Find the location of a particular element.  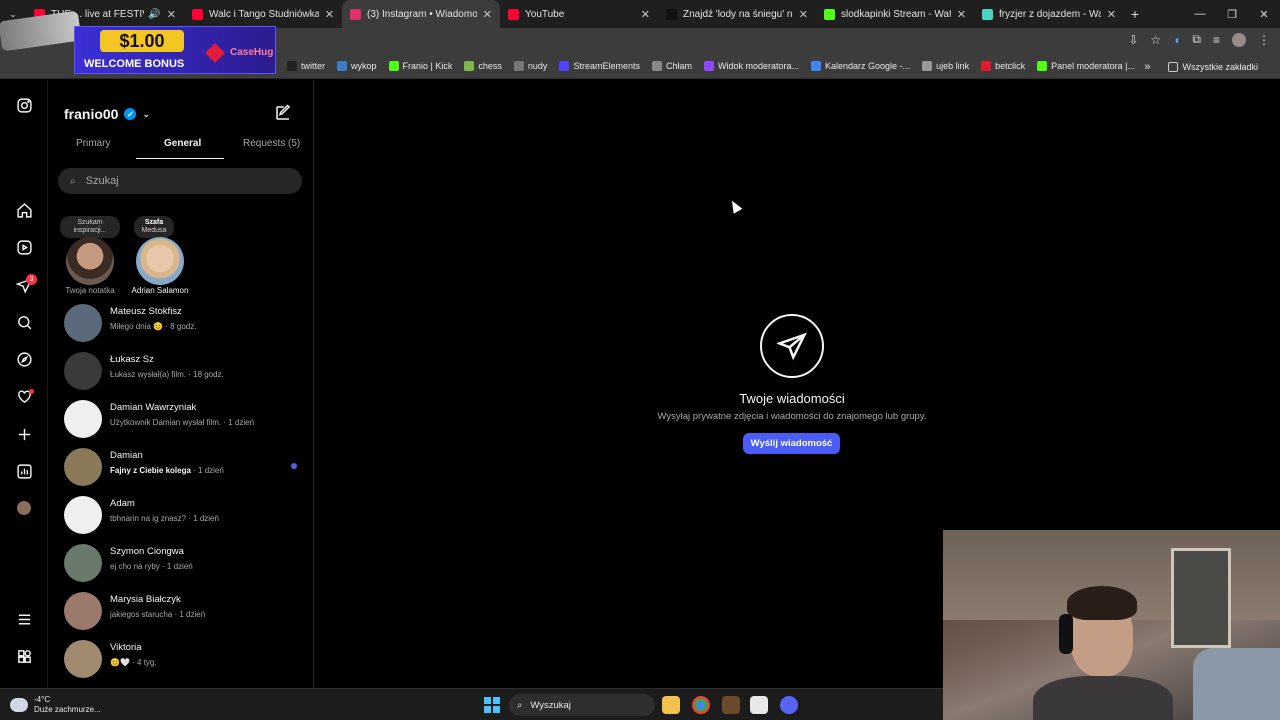

bookmark-item: twitter is located at coordinates (306, 66).